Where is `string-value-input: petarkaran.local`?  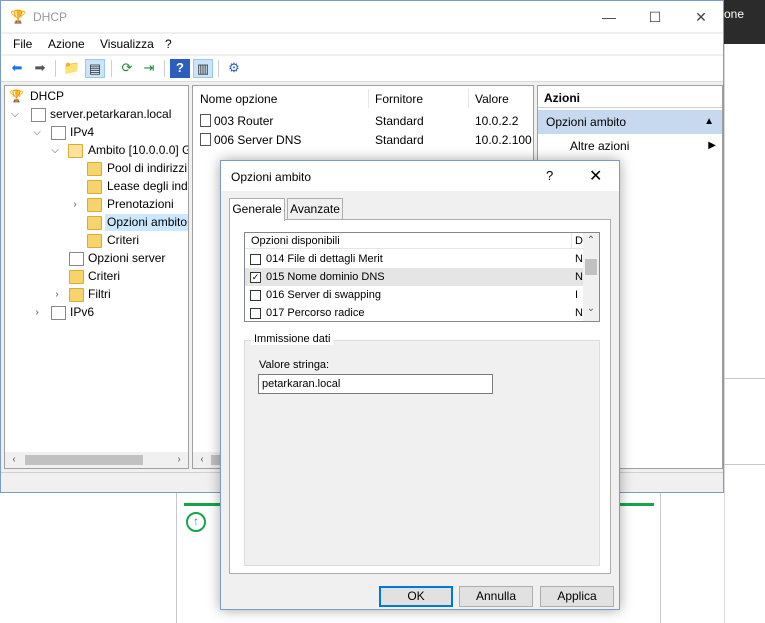 string-value-input: petarkaran.local is located at coordinates (375, 384).